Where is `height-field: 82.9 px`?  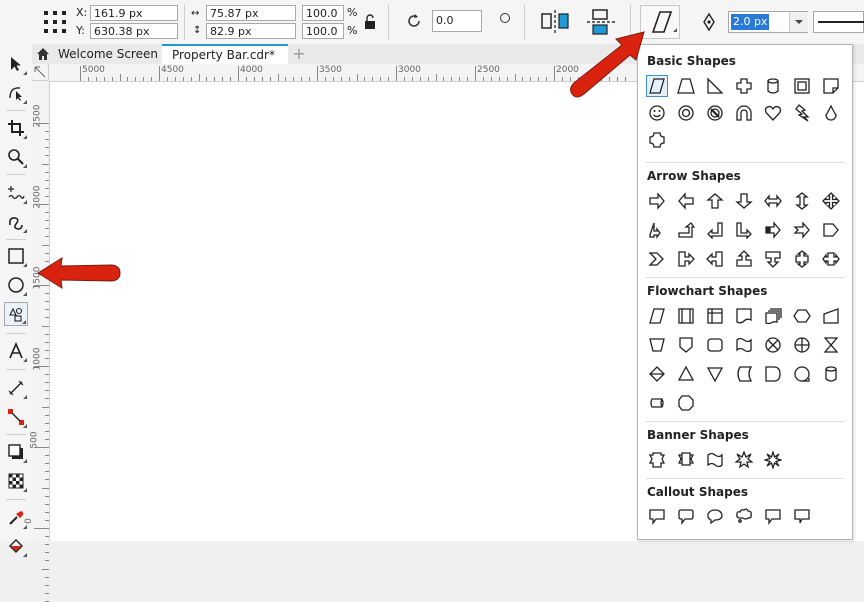 height-field: 82.9 px is located at coordinates (251, 31).